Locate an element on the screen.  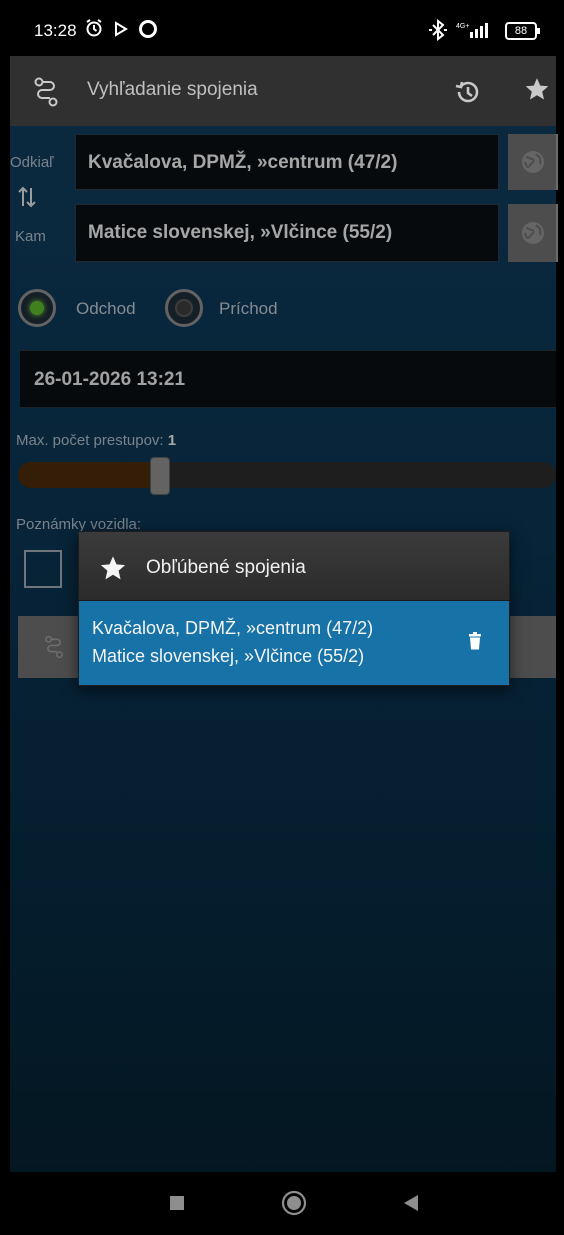
status-bar: 13:28 4G+ 88 is located at coordinates (283, 35).